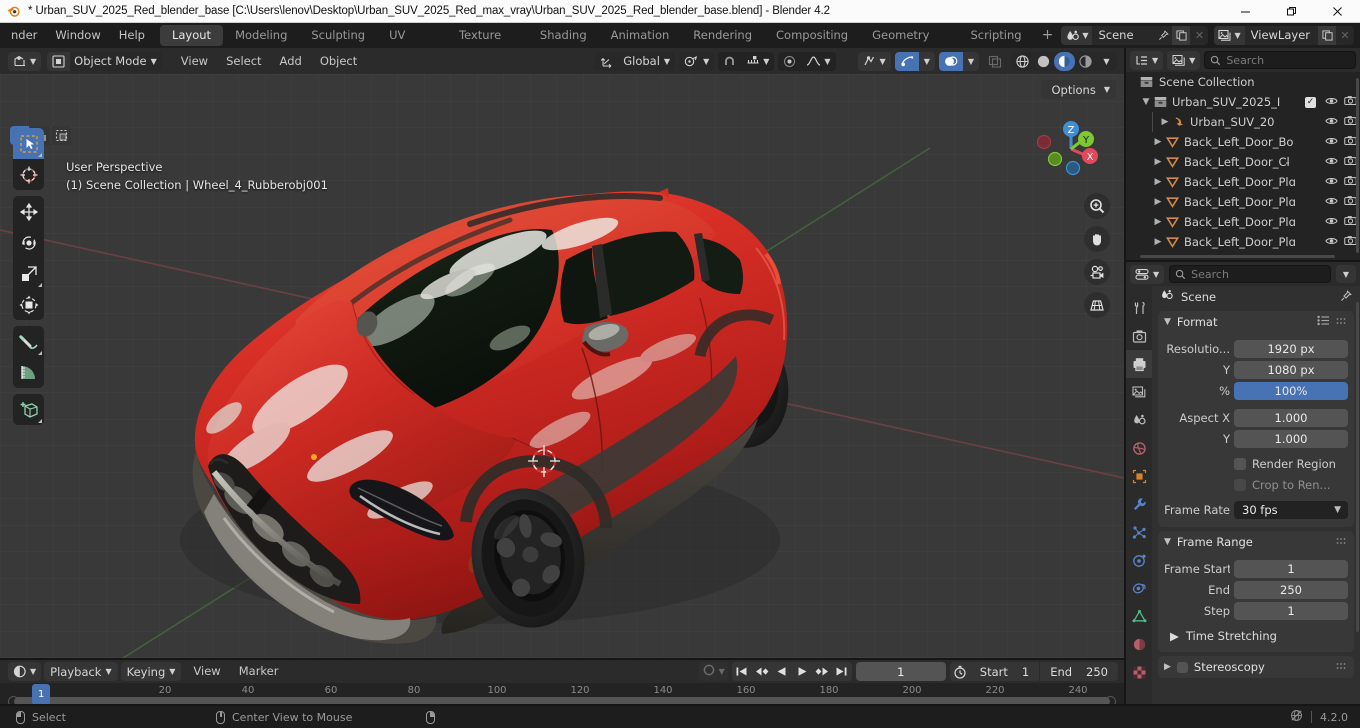  Describe the element at coordinates (1139, 496) in the screenshot. I see `properties-tab-column` at that location.